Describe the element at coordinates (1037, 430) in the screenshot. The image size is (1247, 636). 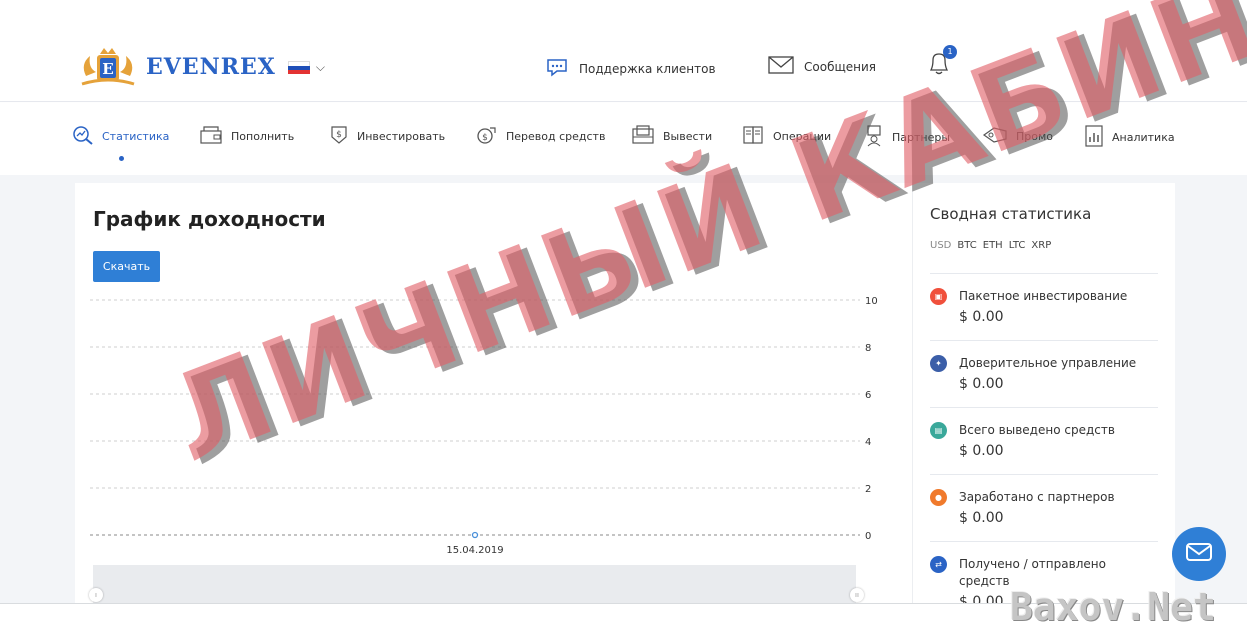
I see `summary-item-label: Всего выведено средств` at that location.